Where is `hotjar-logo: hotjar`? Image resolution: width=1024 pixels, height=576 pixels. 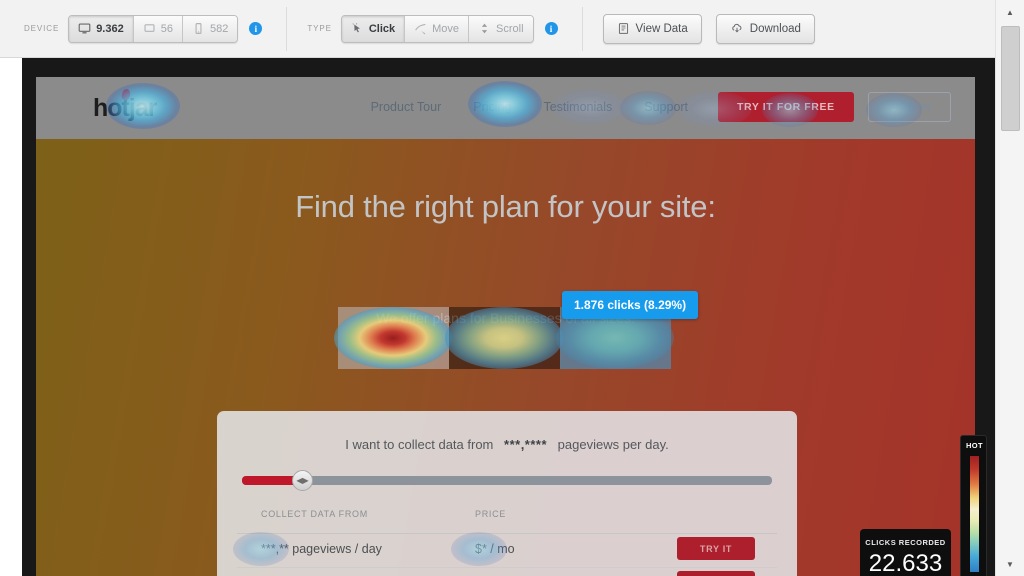
hotjar-logo: hotjar is located at coordinates (125, 105).